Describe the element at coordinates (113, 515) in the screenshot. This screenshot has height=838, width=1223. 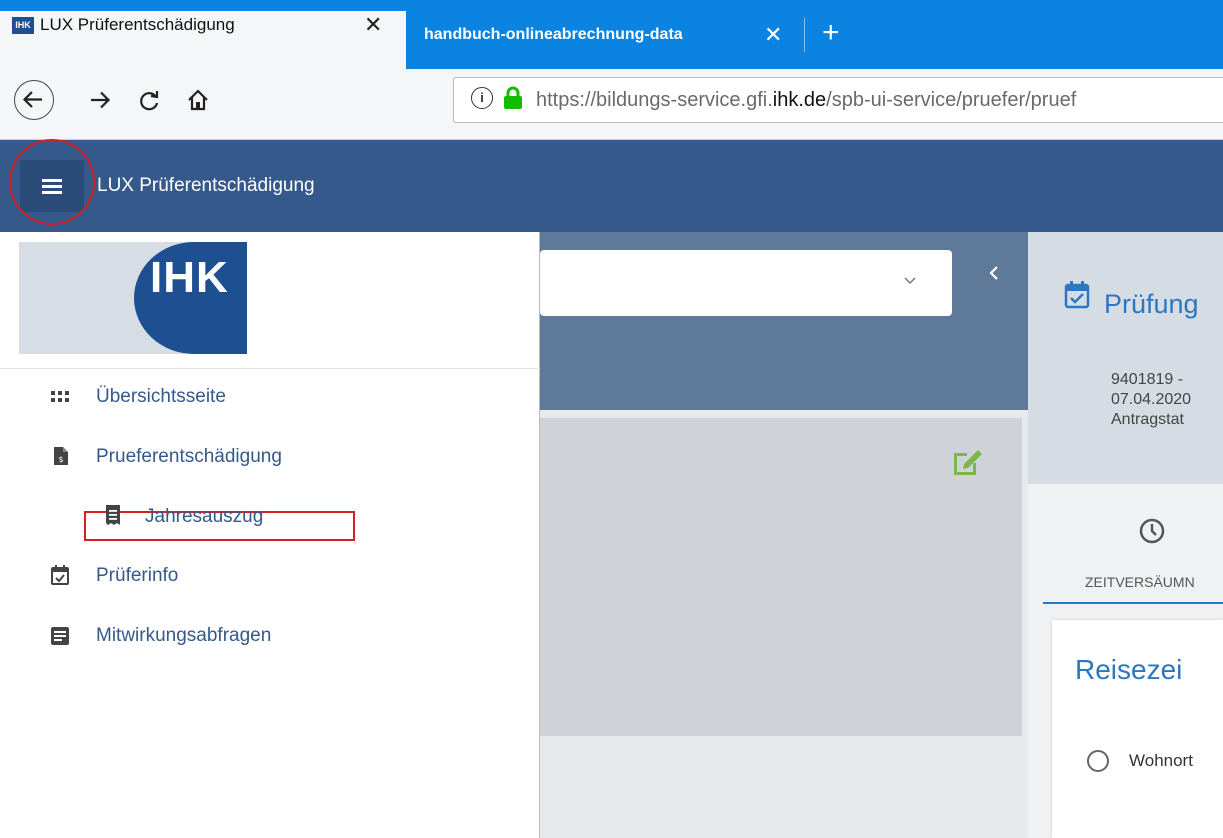
I see `receipt-icon` at that location.